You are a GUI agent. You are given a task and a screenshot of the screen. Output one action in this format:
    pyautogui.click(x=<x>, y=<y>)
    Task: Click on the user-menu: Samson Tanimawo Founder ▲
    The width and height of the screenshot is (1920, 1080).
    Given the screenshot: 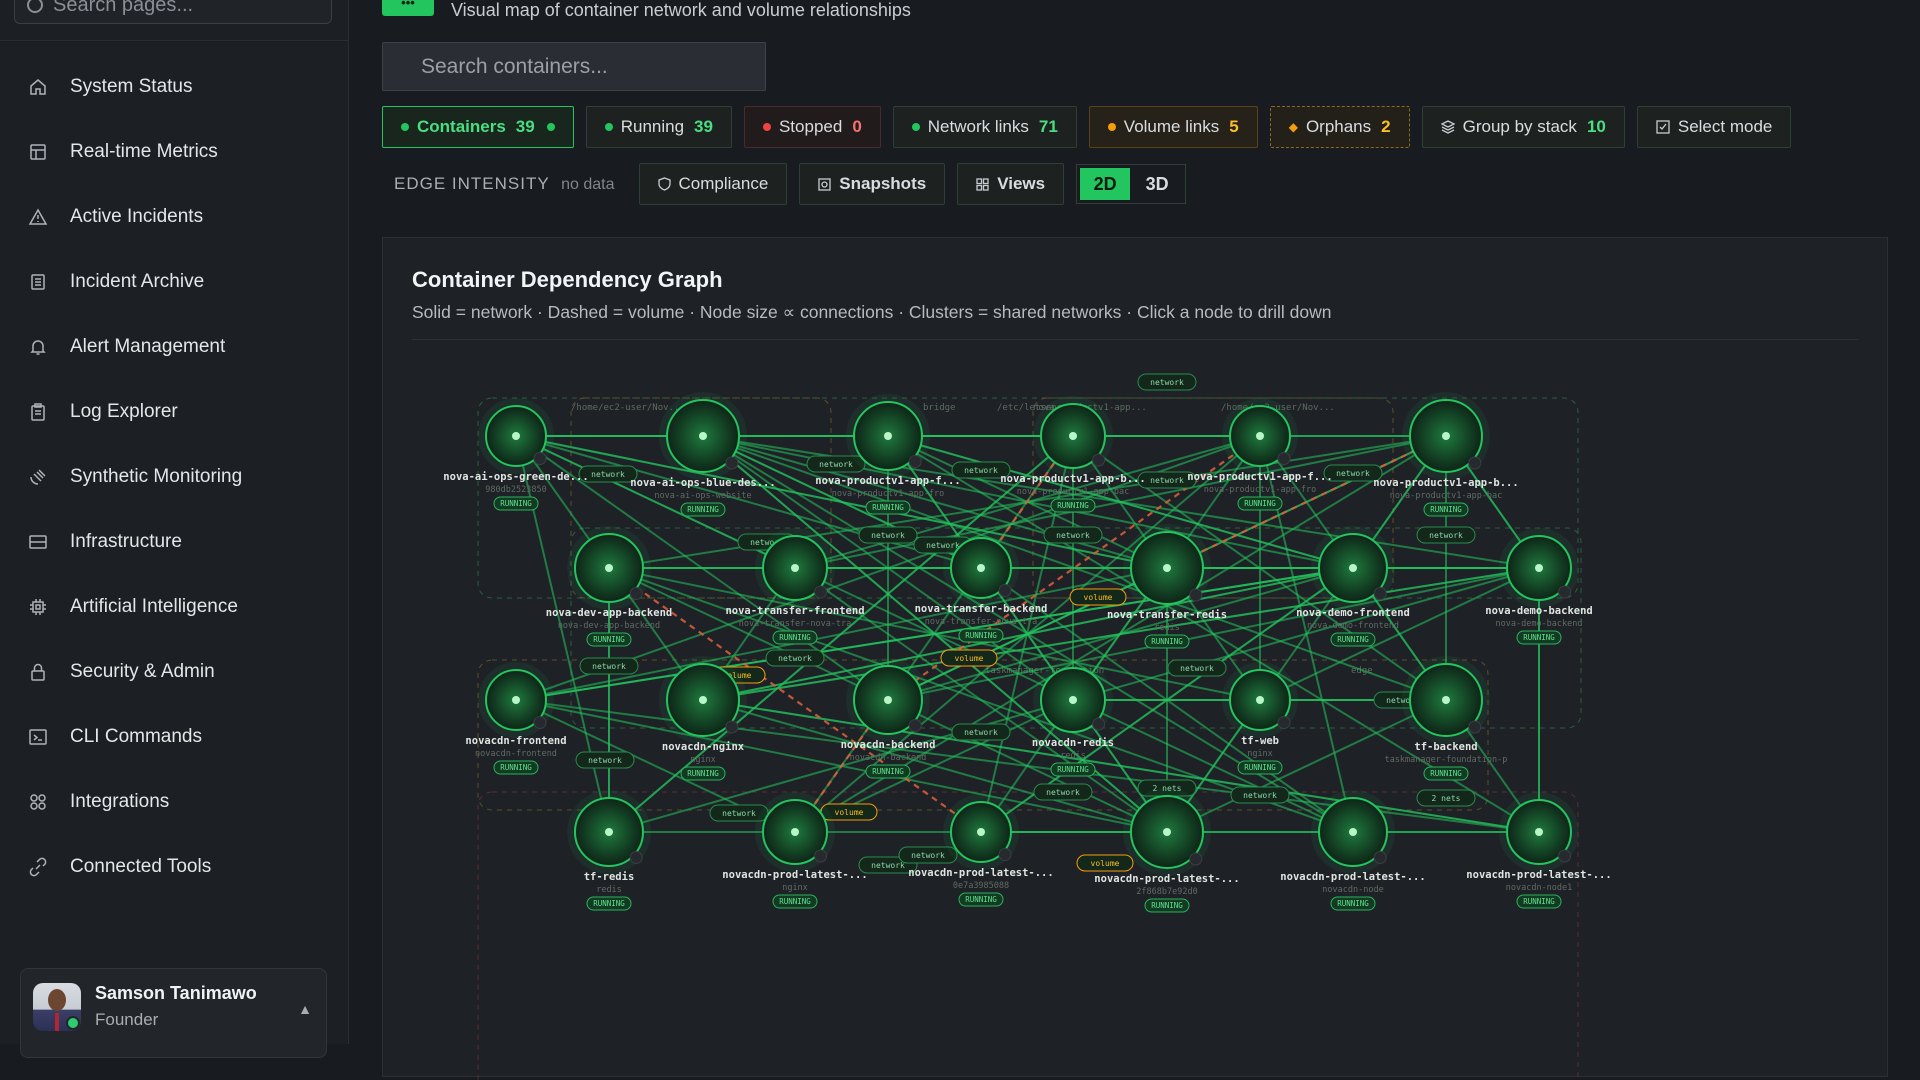 What is the action you would take?
    pyautogui.click(x=173, y=1013)
    